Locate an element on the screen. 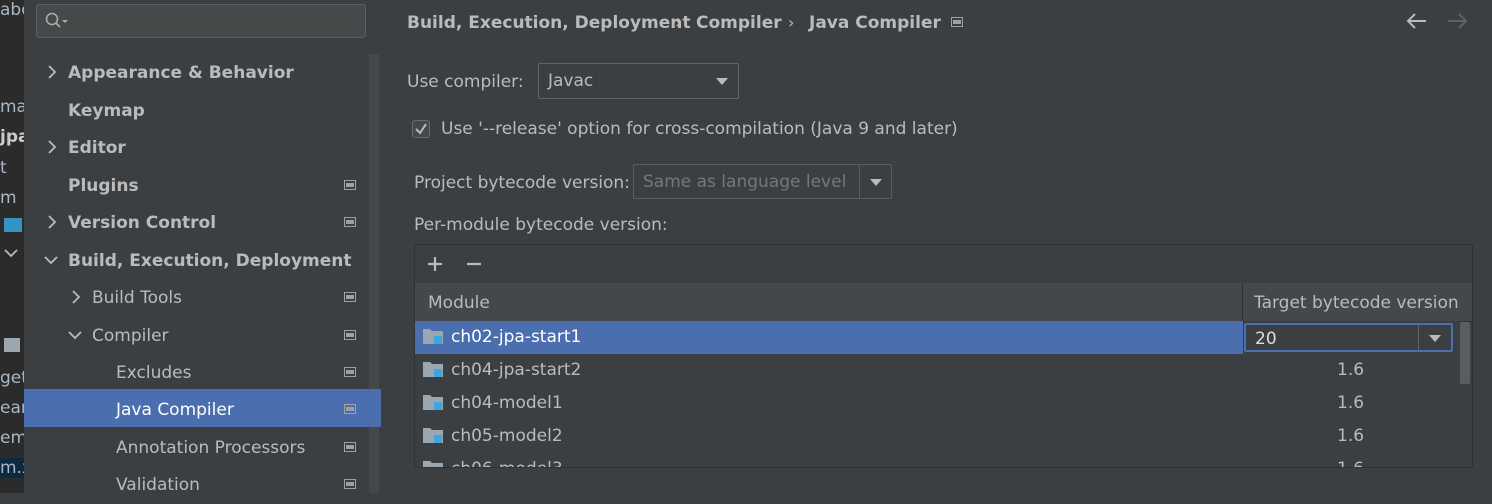 Image resolution: width=1492 pixels, height=504 pixels. project-bytecode-label: Project bytecode version: is located at coordinates (522, 183).